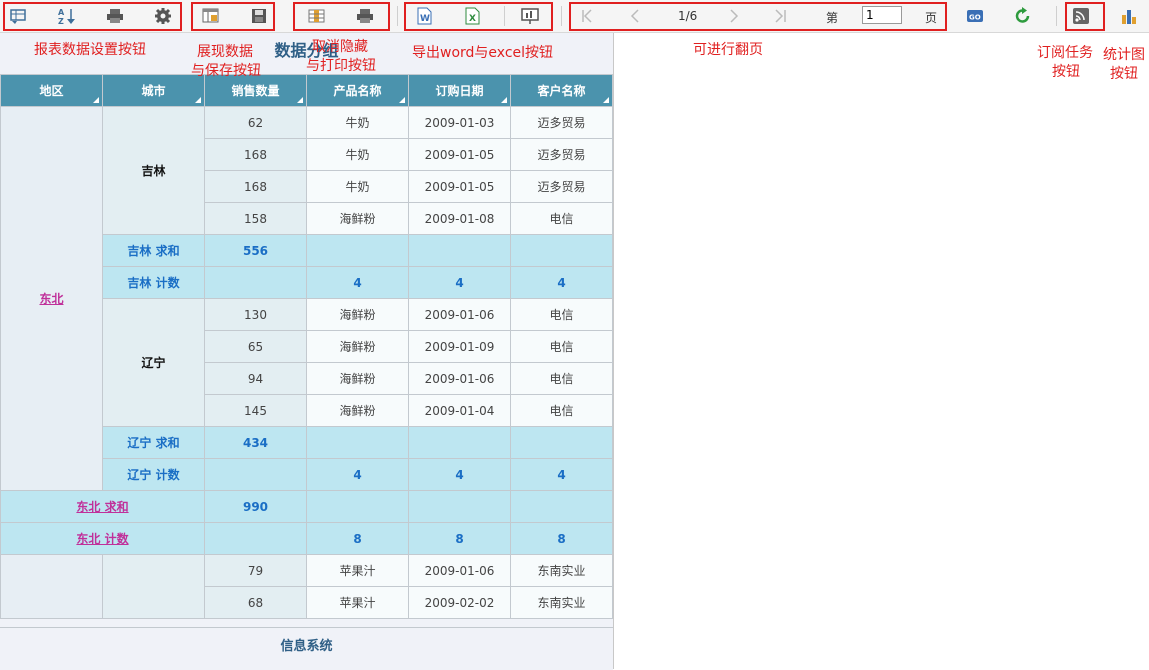 The image size is (1149, 670). What do you see at coordinates (574, 16) in the screenshot?
I see `report-toolbar: AZ W X 1/6 第 1 页 GO` at bounding box center [574, 16].